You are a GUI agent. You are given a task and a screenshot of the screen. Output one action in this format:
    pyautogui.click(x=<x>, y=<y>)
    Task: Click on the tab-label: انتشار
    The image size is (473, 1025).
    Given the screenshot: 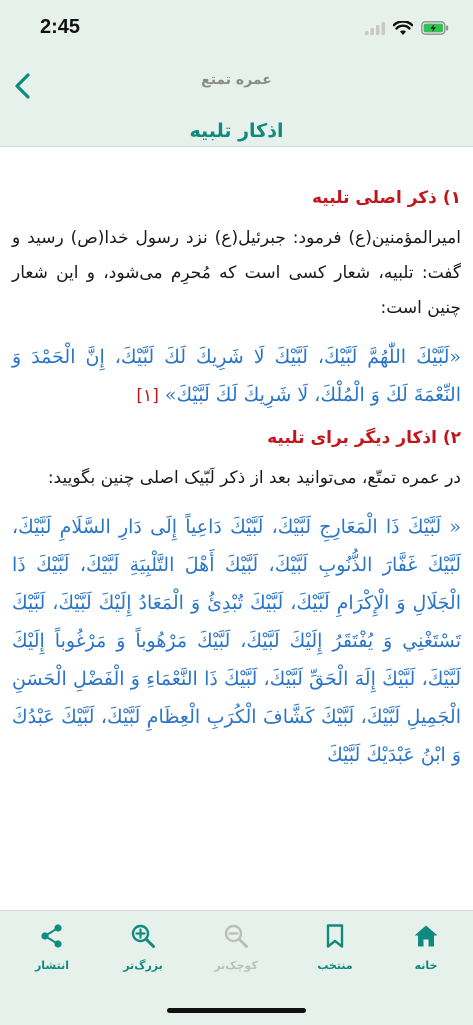 What is the action you would take?
    pyautogui.click(x=52, y=965)
    